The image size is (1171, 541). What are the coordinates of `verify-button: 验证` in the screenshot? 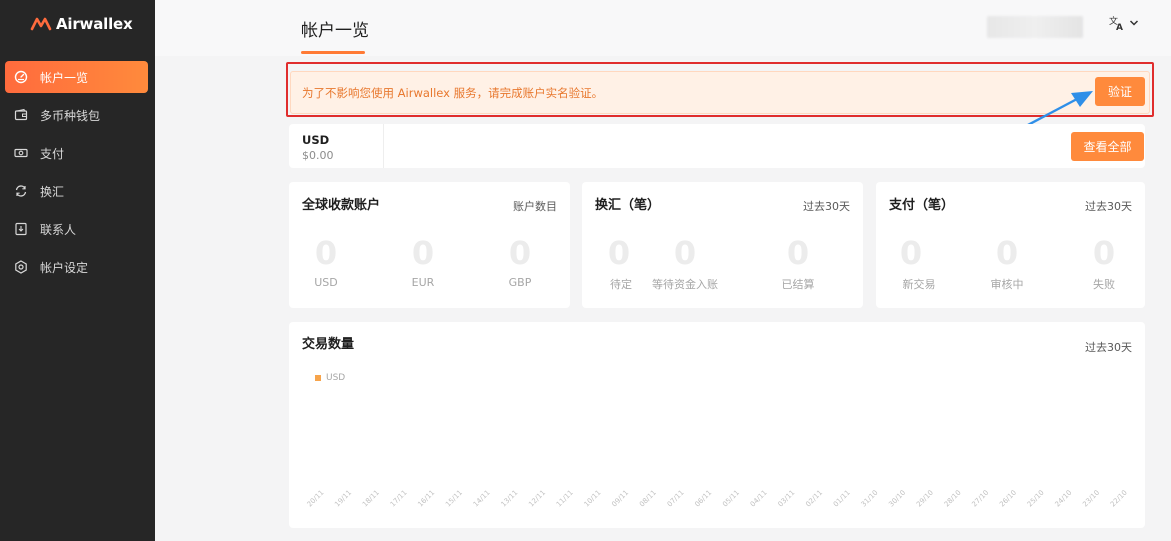 It's located at (1120, 91).